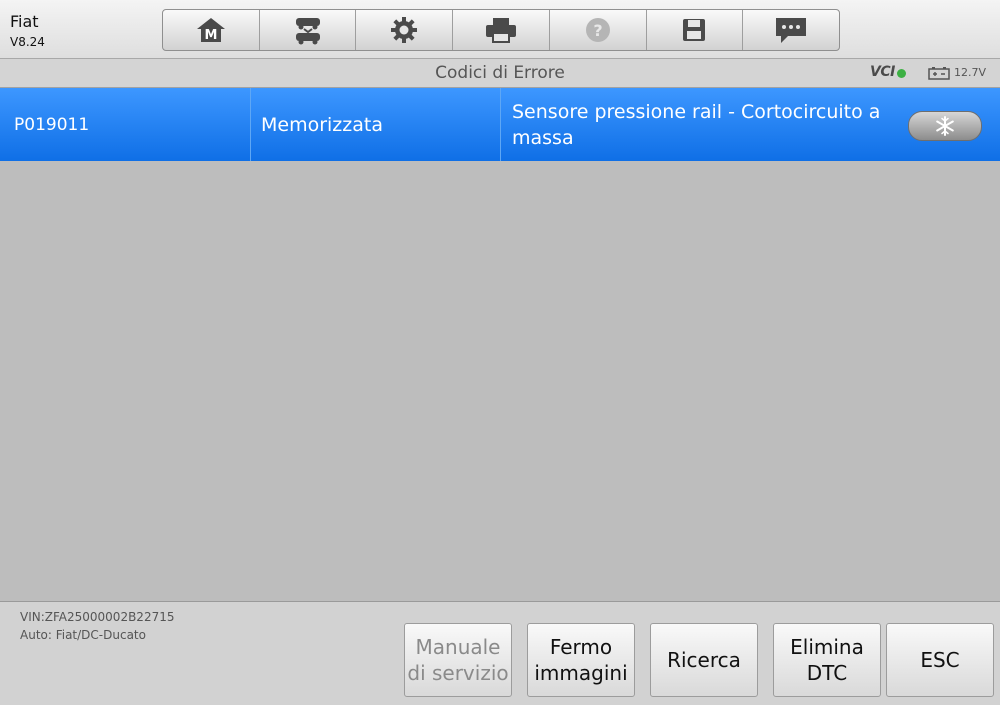  What do you see at coordinates (27, 42) in the screenshot?
I see `app-version: V8.24` at bounding box center [27, 42].